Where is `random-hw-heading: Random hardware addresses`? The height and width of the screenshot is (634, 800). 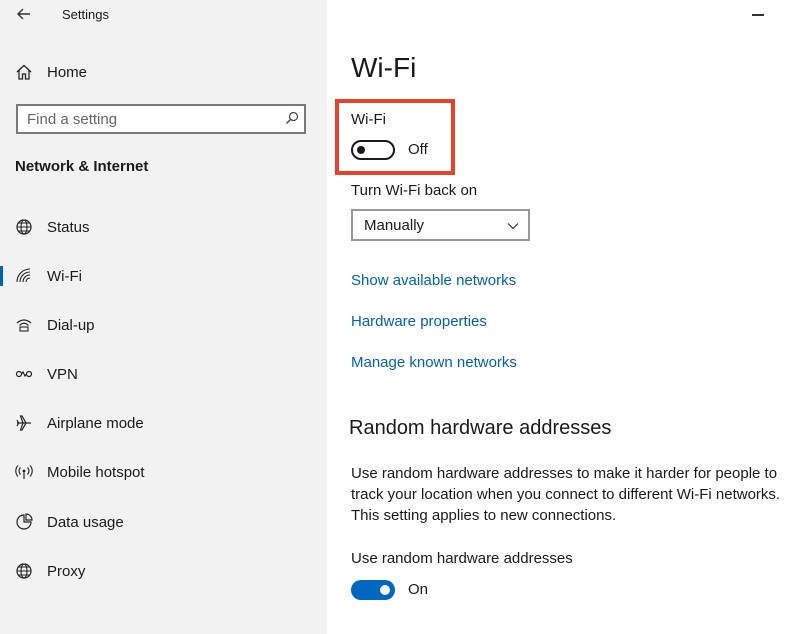 random-hw-heading: Random hardware addresses is located at coordinates (480, 428).